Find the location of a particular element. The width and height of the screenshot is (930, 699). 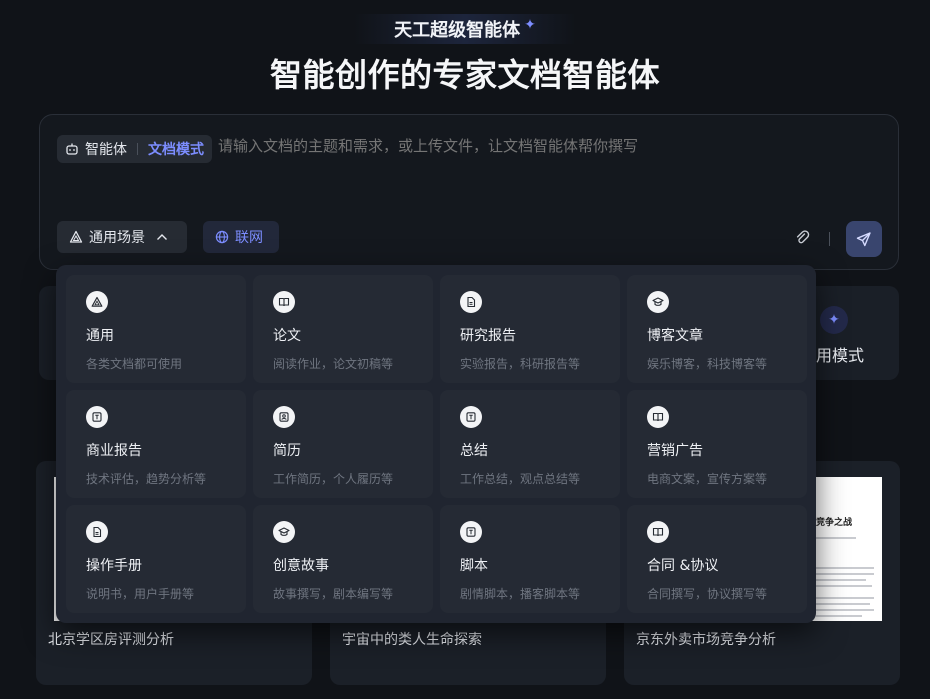

send-icon is located at coordinates (863, 239).